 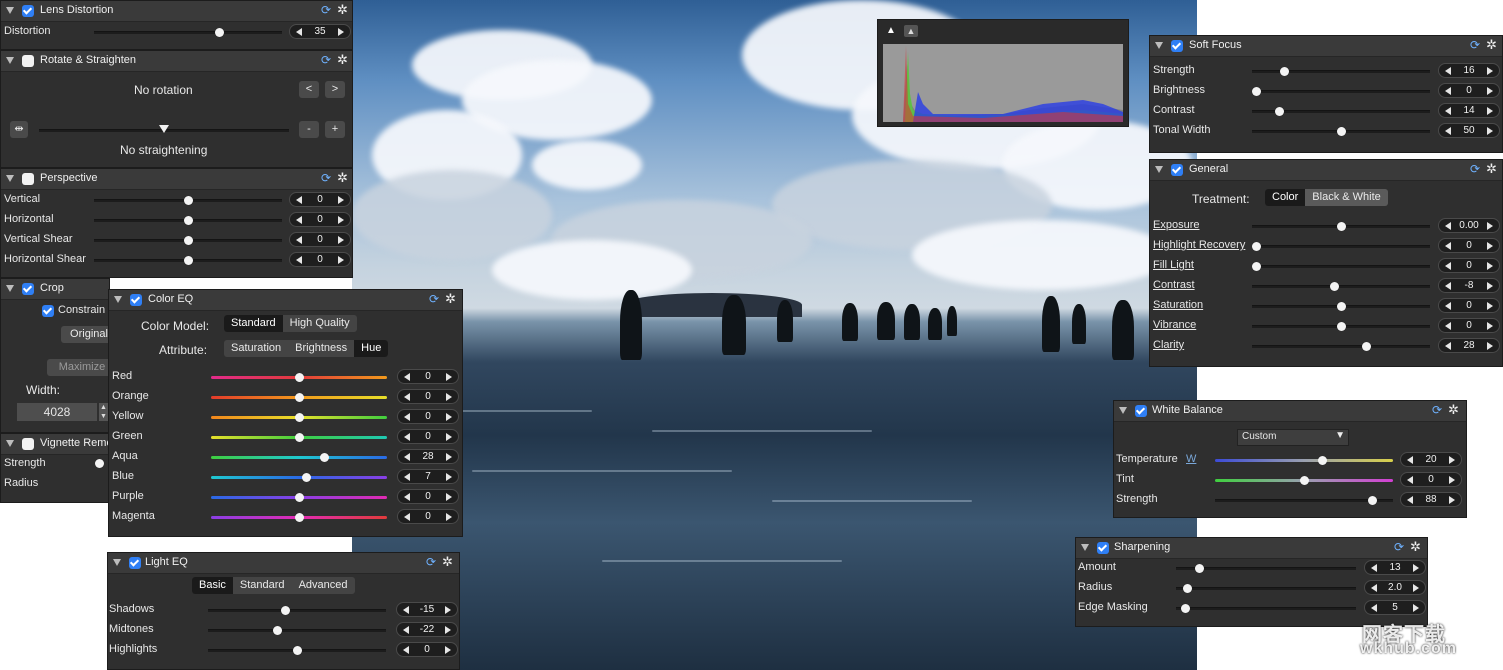 What do you see at coordinates (1431, 459) in the screenshot?
I see `value-stepper: 20` at bounding box center [1431, 459].